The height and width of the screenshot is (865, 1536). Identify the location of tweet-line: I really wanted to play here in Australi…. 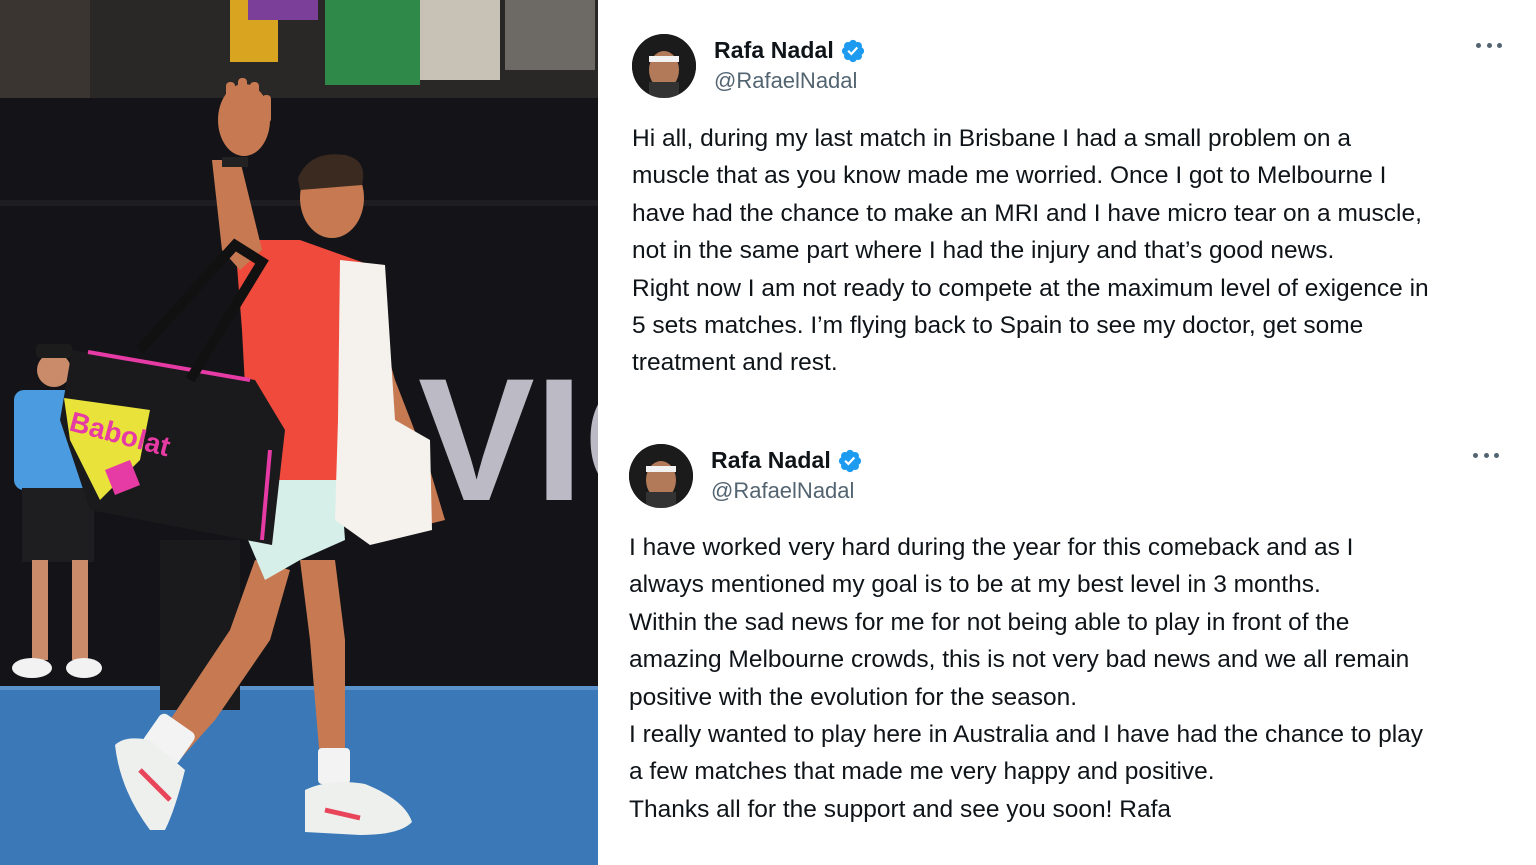
(1026, 735).